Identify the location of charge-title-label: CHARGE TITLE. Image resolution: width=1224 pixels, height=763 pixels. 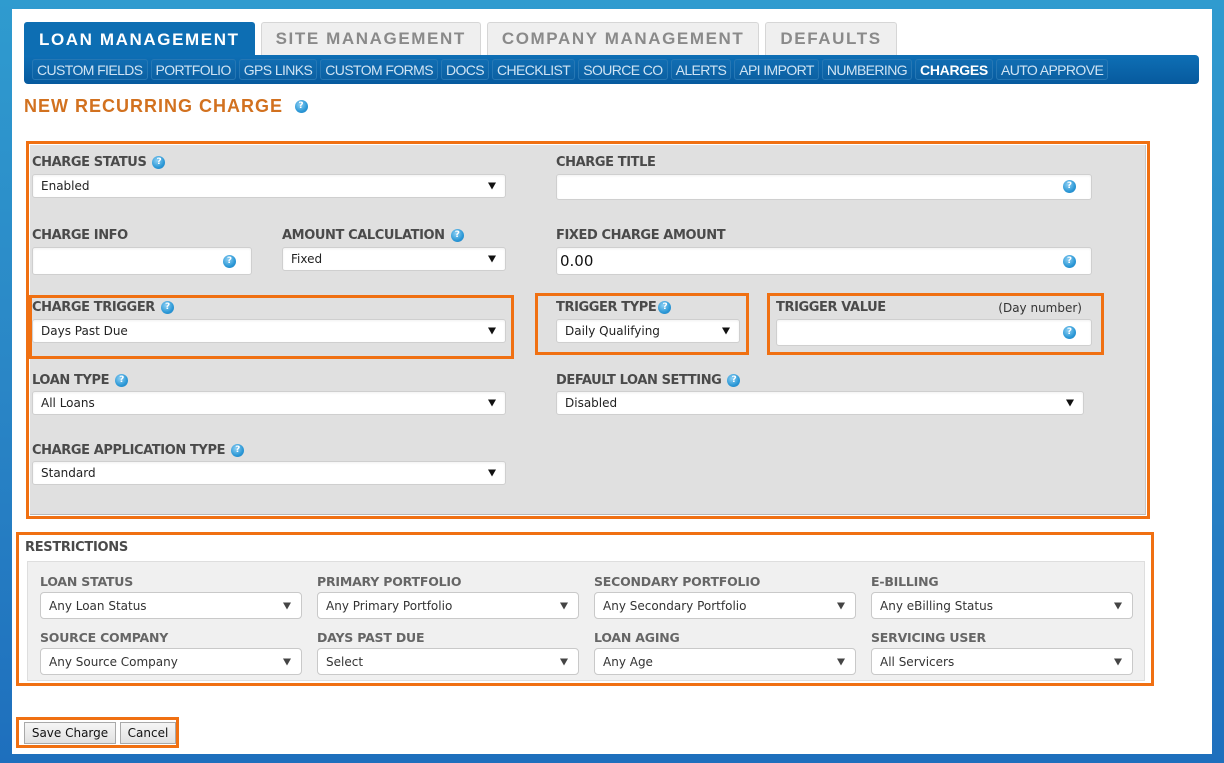
(606, 162).